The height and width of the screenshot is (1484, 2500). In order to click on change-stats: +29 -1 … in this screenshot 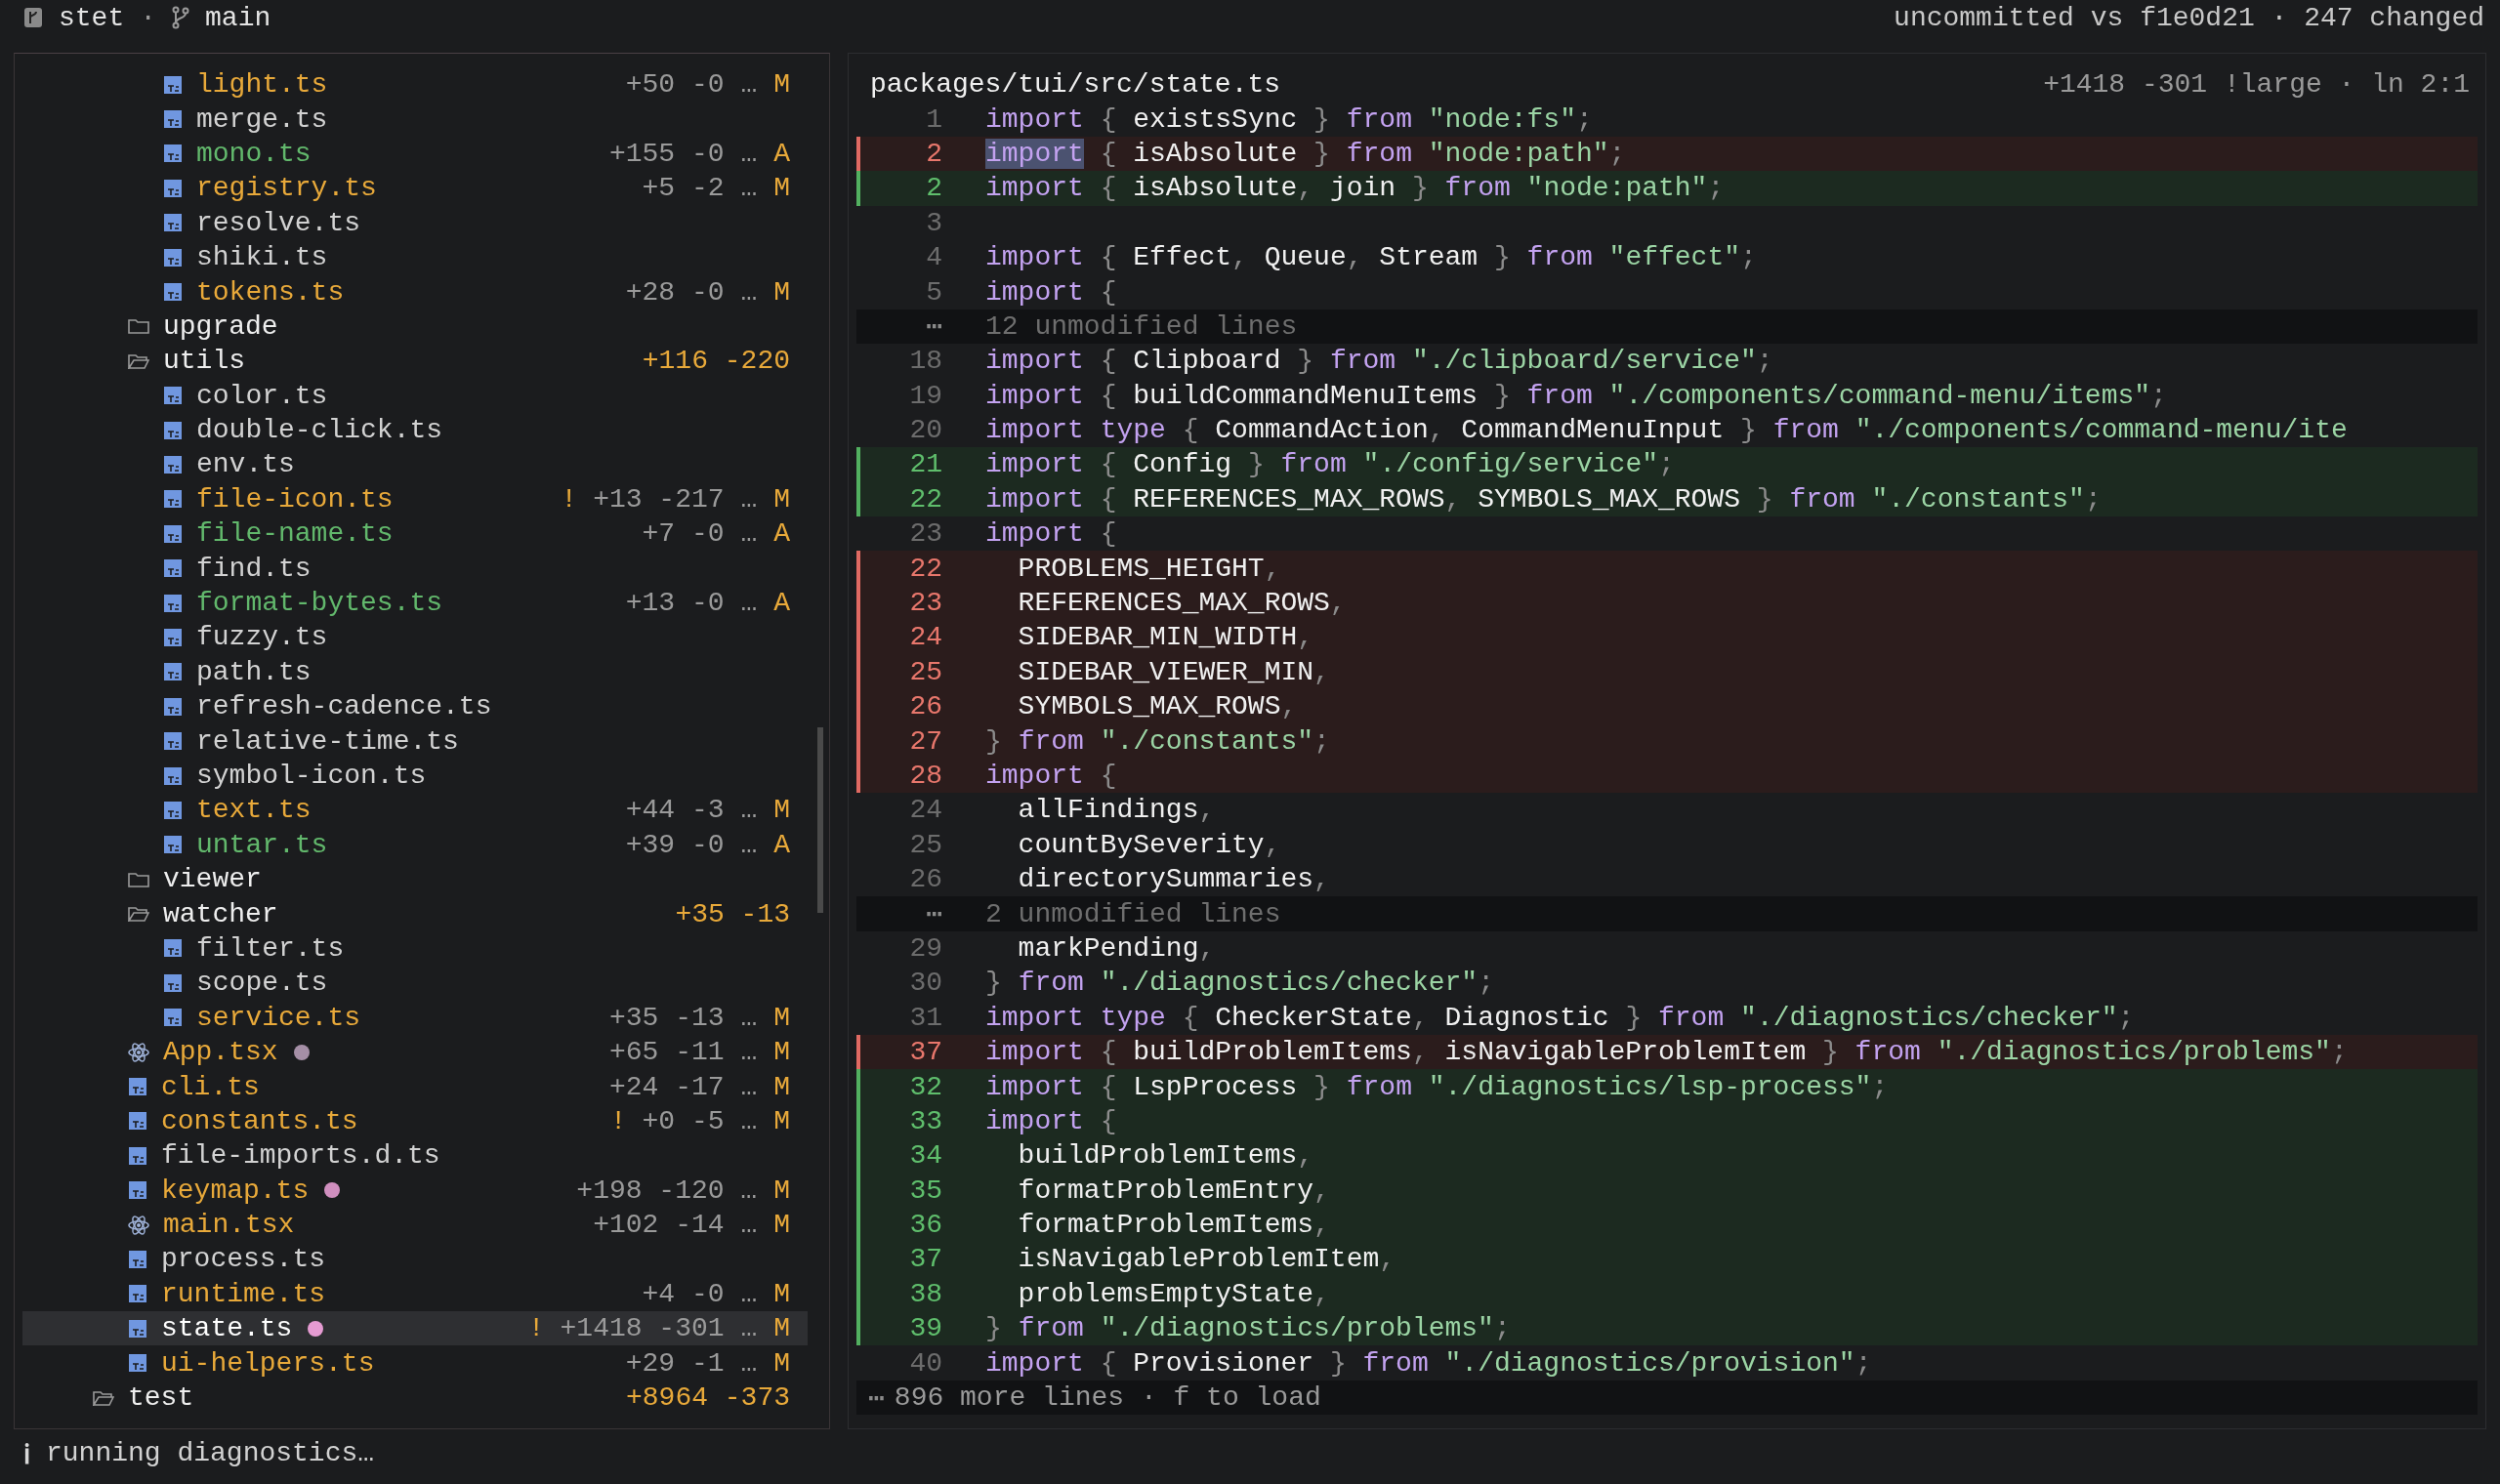, I will do `click(691, 1363)`.